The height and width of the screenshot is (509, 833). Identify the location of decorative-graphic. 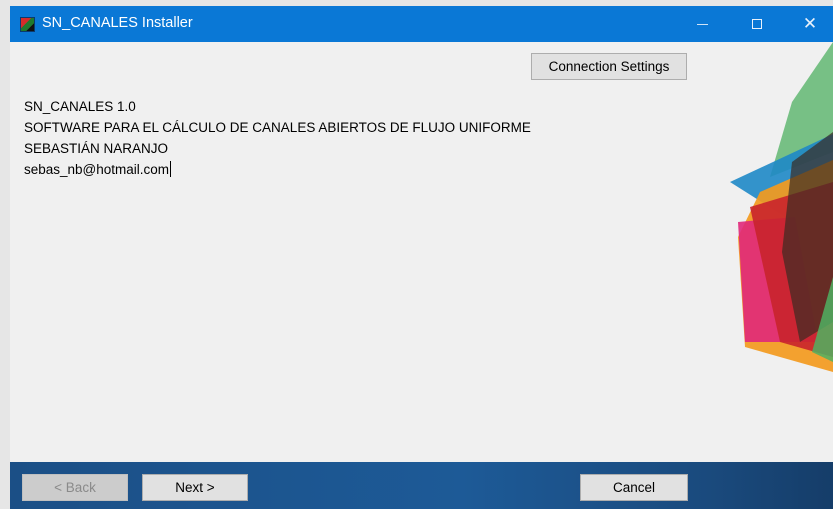
(781, 207).